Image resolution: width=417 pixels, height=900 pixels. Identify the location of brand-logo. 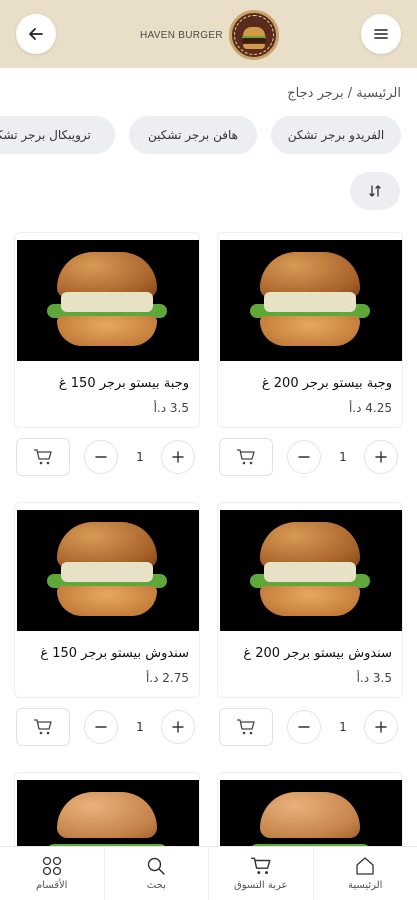
(253, 35).